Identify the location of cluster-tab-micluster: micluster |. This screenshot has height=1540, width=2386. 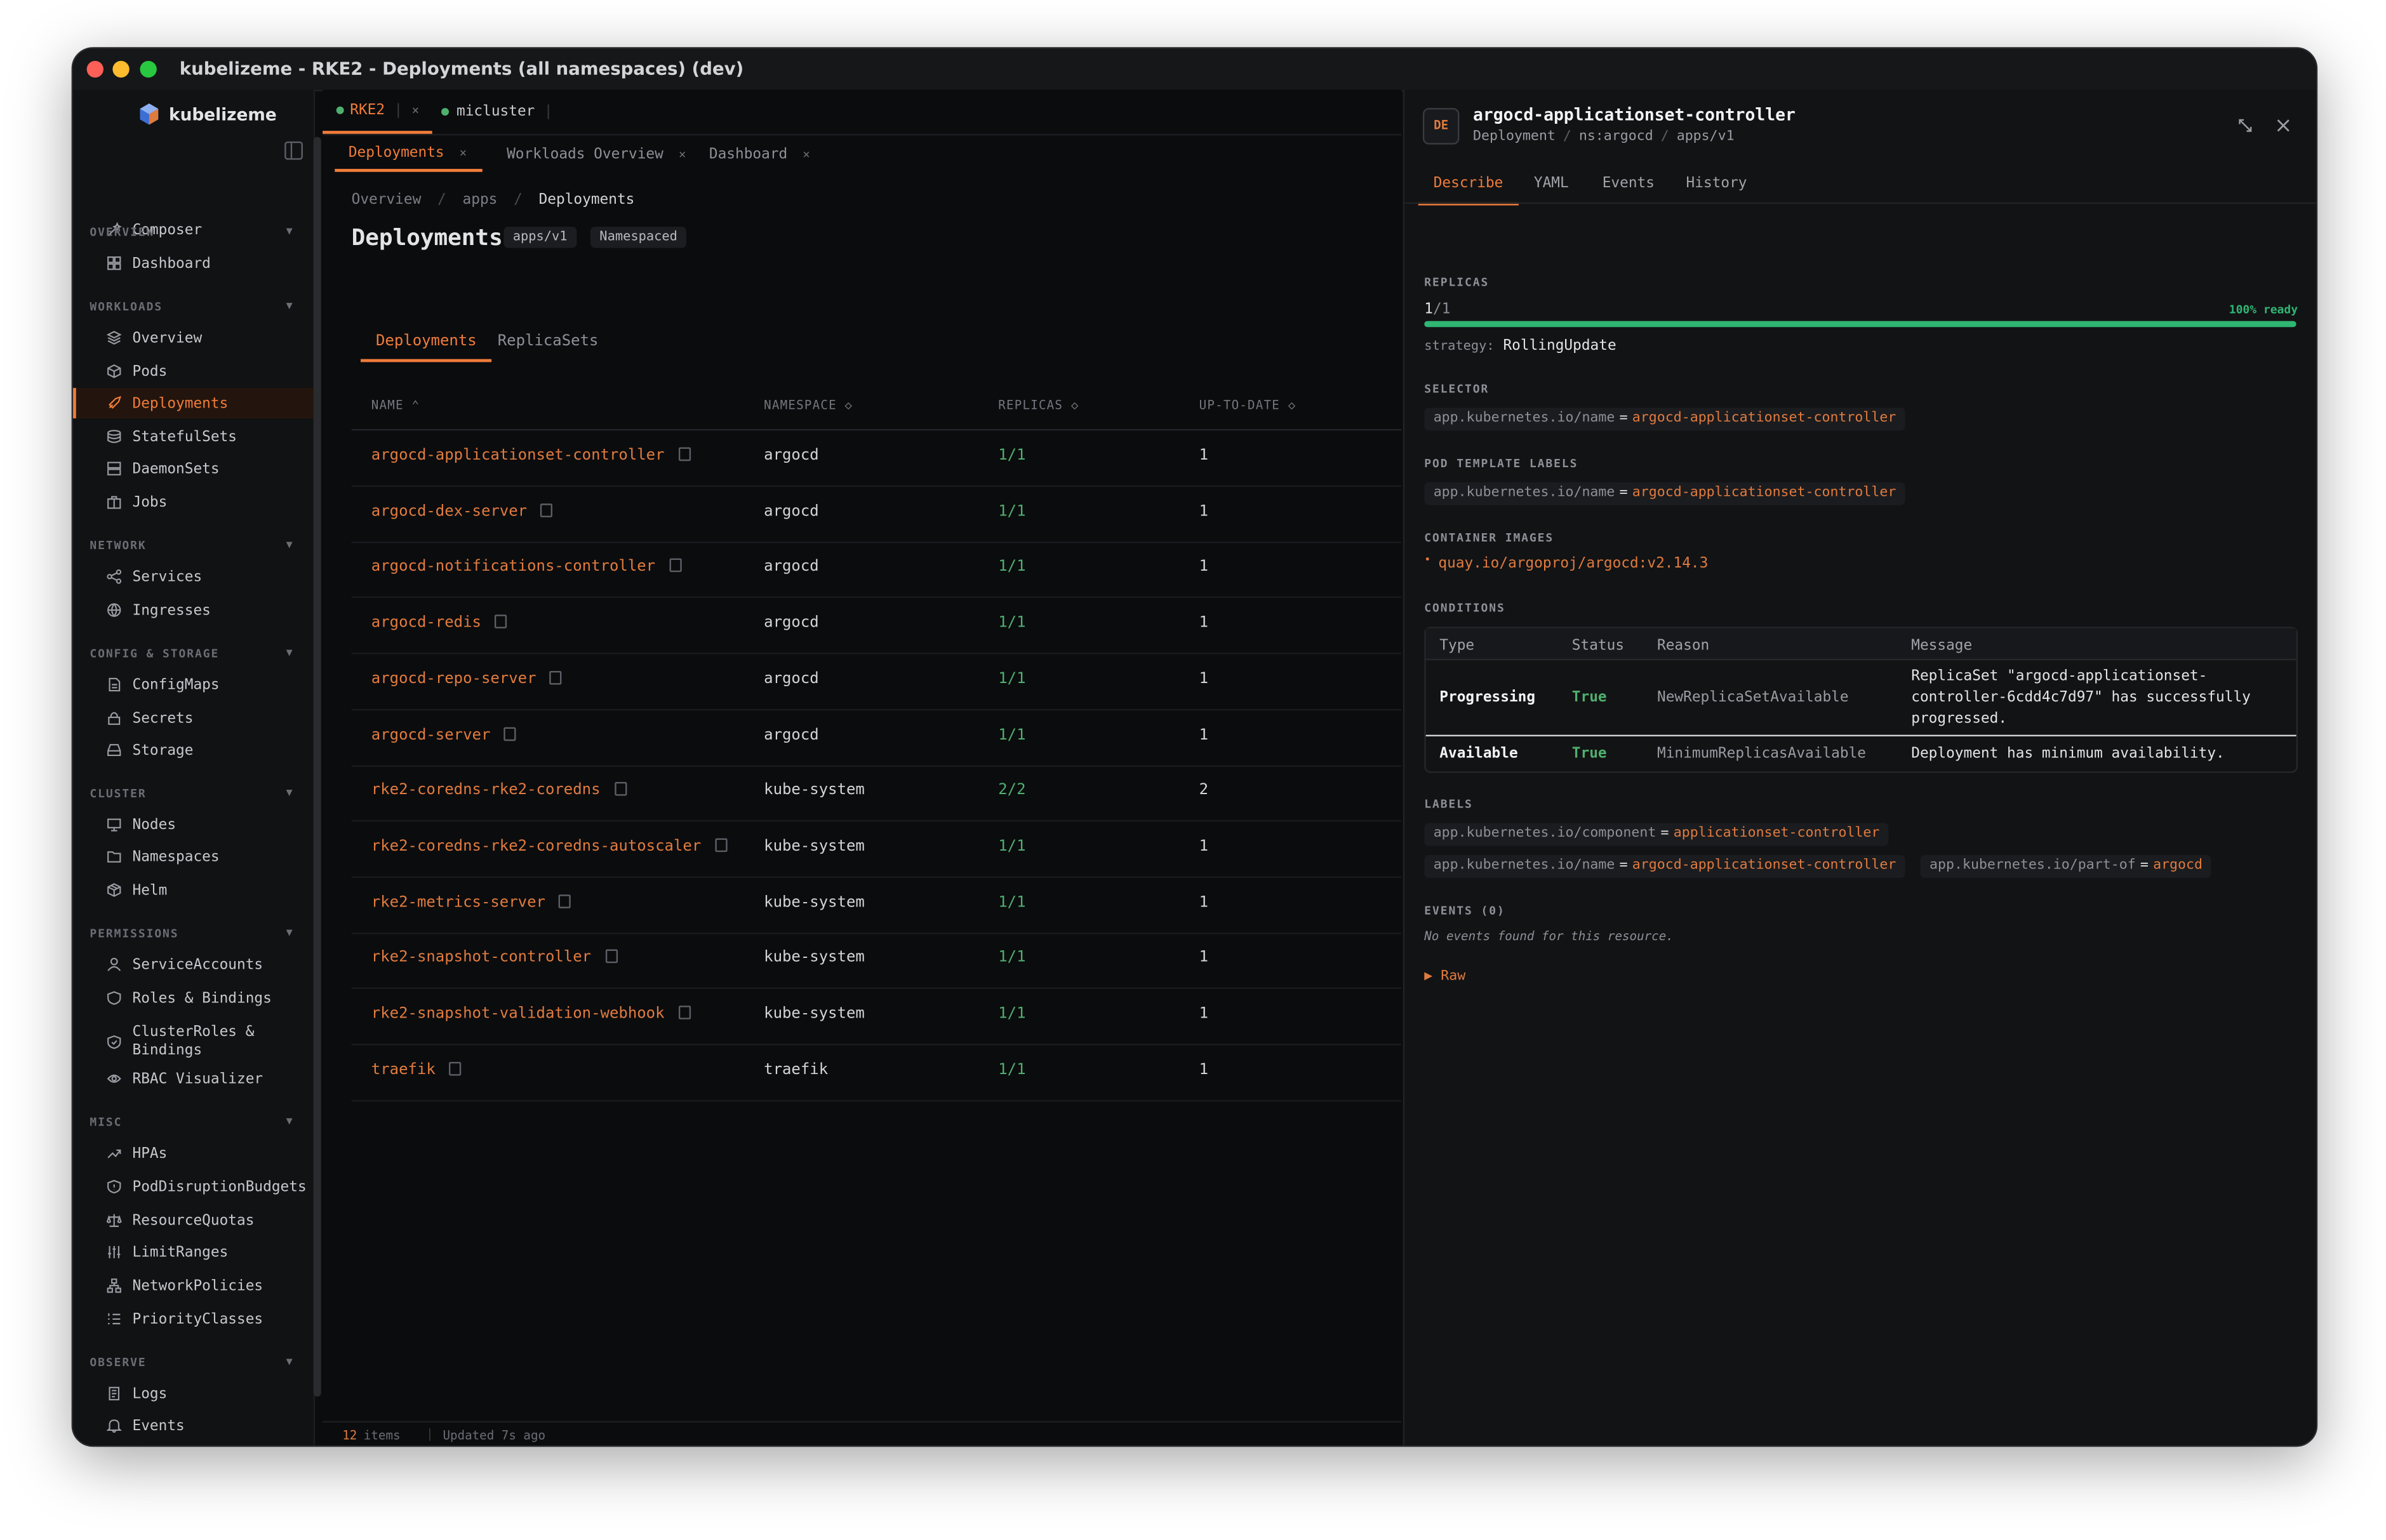
(502, 112).